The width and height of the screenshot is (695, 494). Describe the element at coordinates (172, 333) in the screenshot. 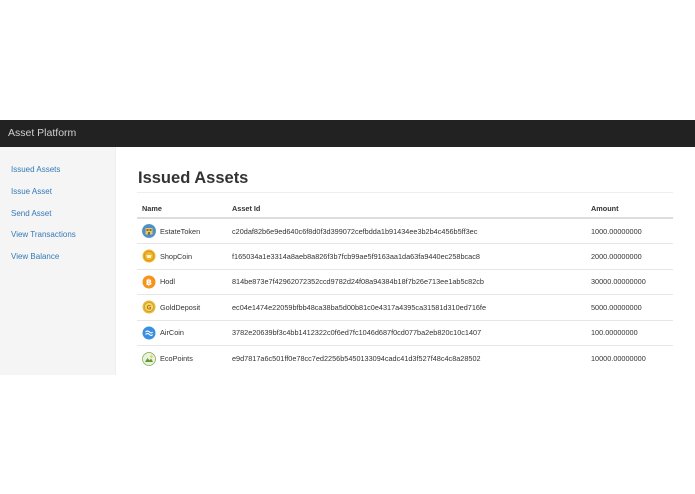

I see `asset-name: AirCoin` at that location.